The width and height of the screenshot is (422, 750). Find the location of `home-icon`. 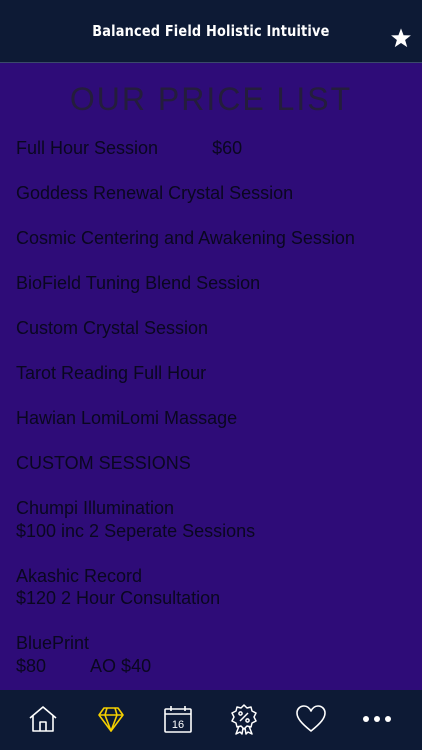

home-icon is located at coordinates (43, 719).